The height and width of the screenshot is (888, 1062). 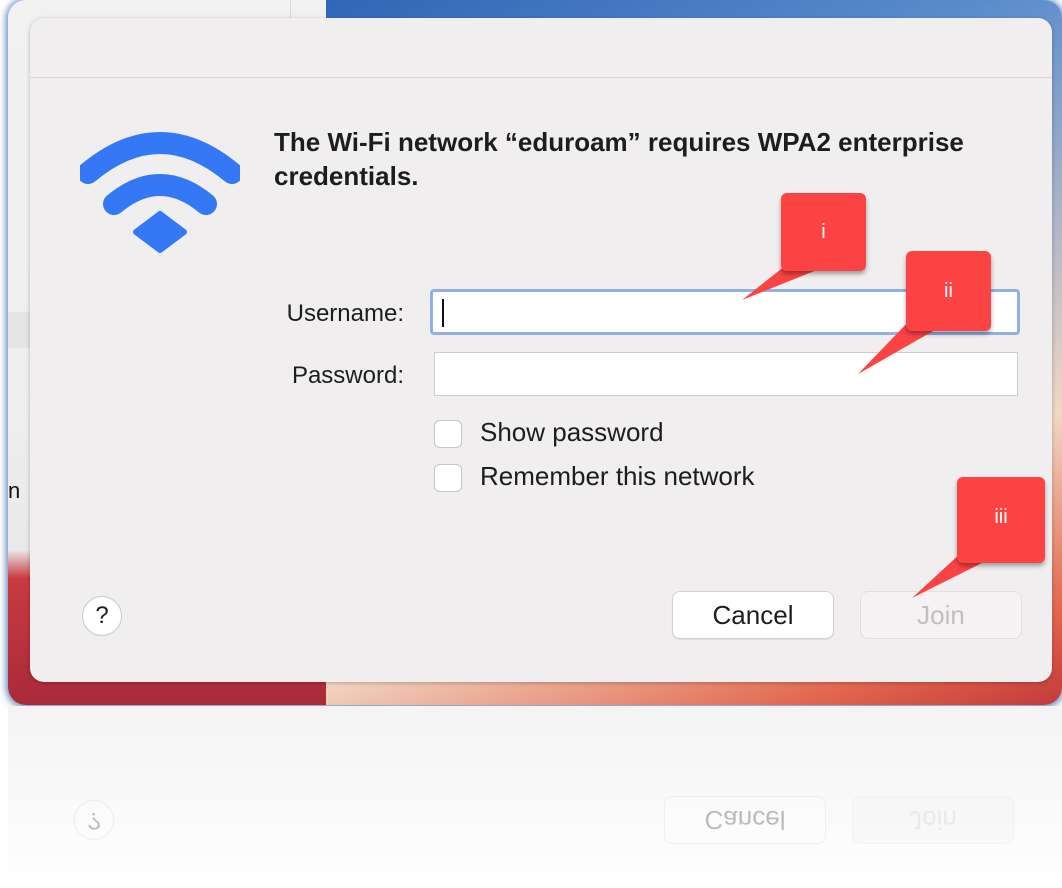 What do you see at coordinates (948, 291) in the screenshot?
I see `callout-ii: ii` at bounding box center [948, 291].